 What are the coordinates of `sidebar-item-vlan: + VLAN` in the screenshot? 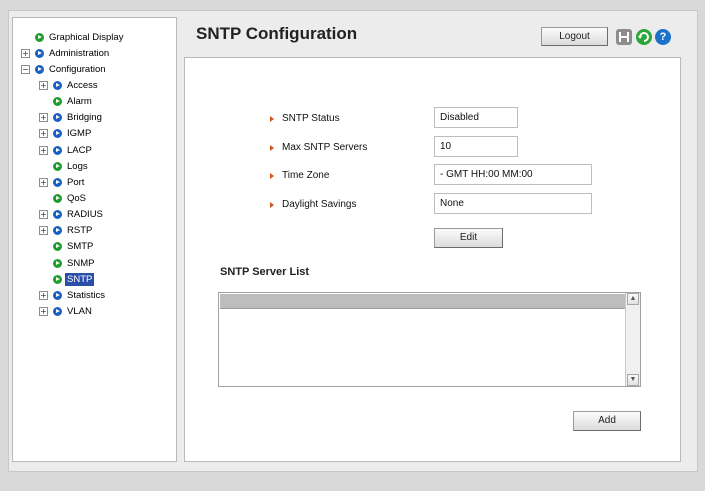 It's located at (66, 312).